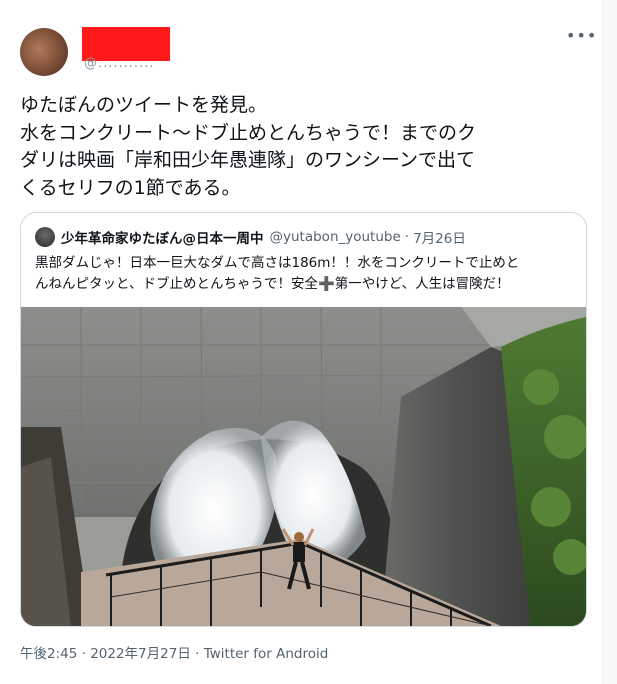 The height and width of the screenshot is (684, 617). What do you see at coordinates (162, 239) in the screenshot?
I see `quoted-author-name: 少年革命家ゆたぼん@日本一周中` at bounding box center [162, 239].